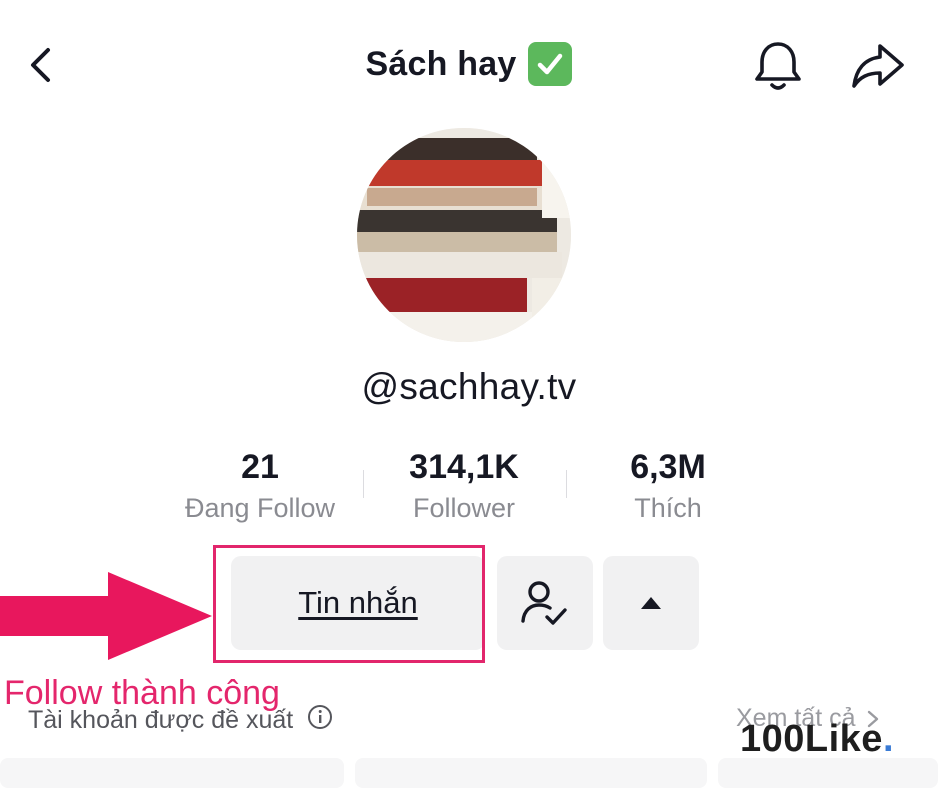  I want to click on chevron-left-icon, so click(40, 65).